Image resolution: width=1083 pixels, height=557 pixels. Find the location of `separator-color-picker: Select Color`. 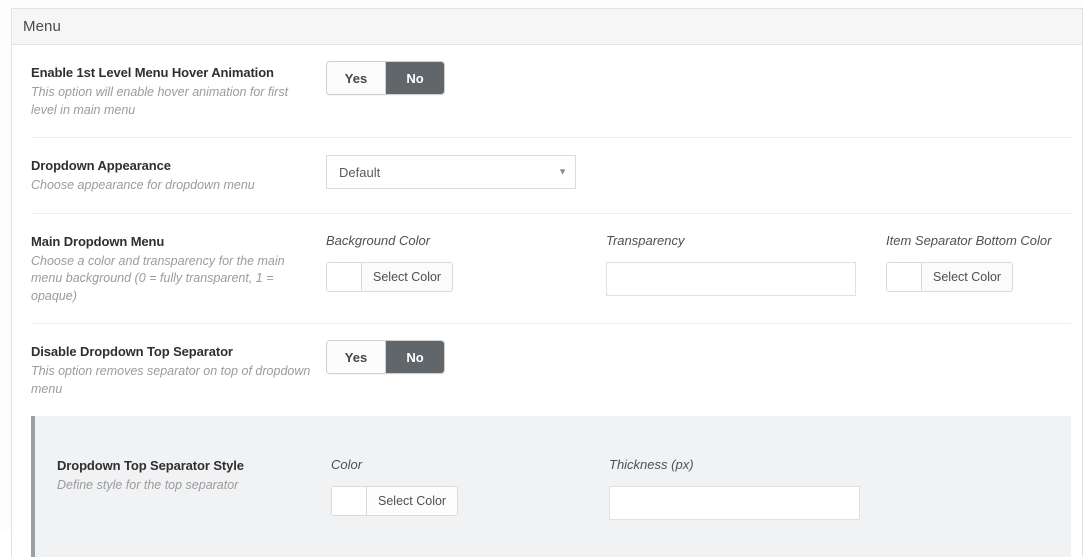

separator-color-picker: Select Color is located at coordinates (395, 501).